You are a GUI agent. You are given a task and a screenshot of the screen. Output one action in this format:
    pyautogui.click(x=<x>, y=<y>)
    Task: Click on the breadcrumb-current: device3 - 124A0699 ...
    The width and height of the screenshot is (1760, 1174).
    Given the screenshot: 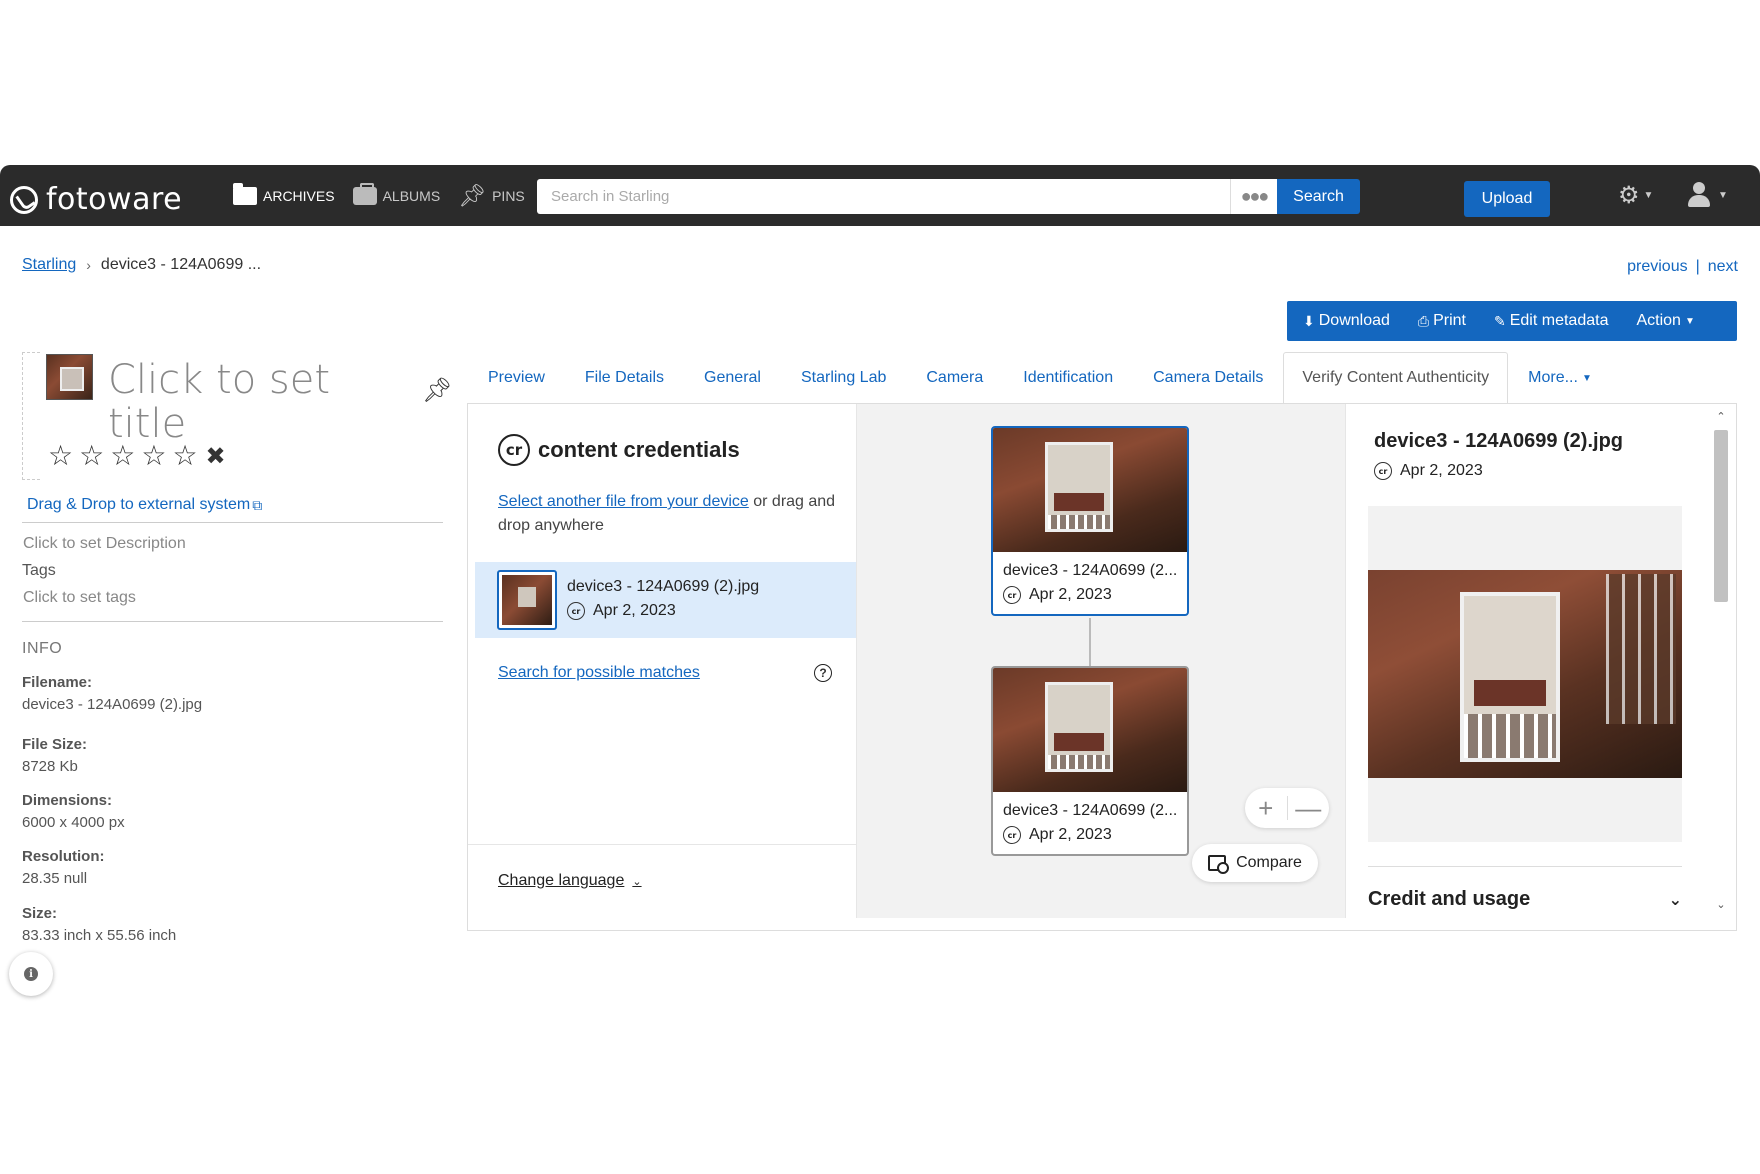 What is the action you would take?
    pyautogui.click(x=181, y=264)
    